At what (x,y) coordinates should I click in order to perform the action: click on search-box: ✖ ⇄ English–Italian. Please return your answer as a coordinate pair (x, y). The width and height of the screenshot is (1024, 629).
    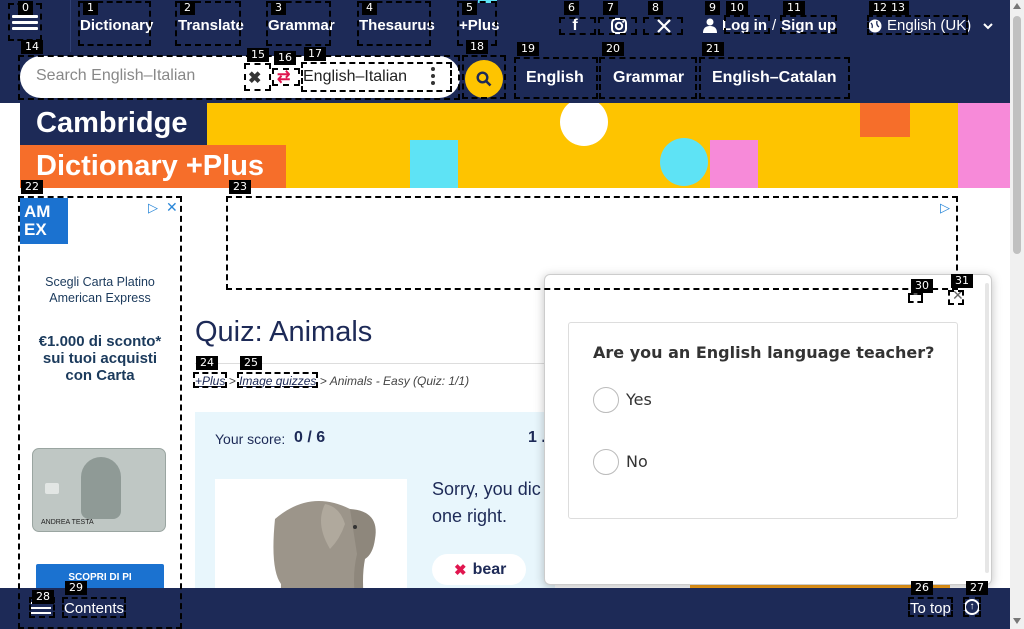
    Looking at the image, I should click on (240, 77).